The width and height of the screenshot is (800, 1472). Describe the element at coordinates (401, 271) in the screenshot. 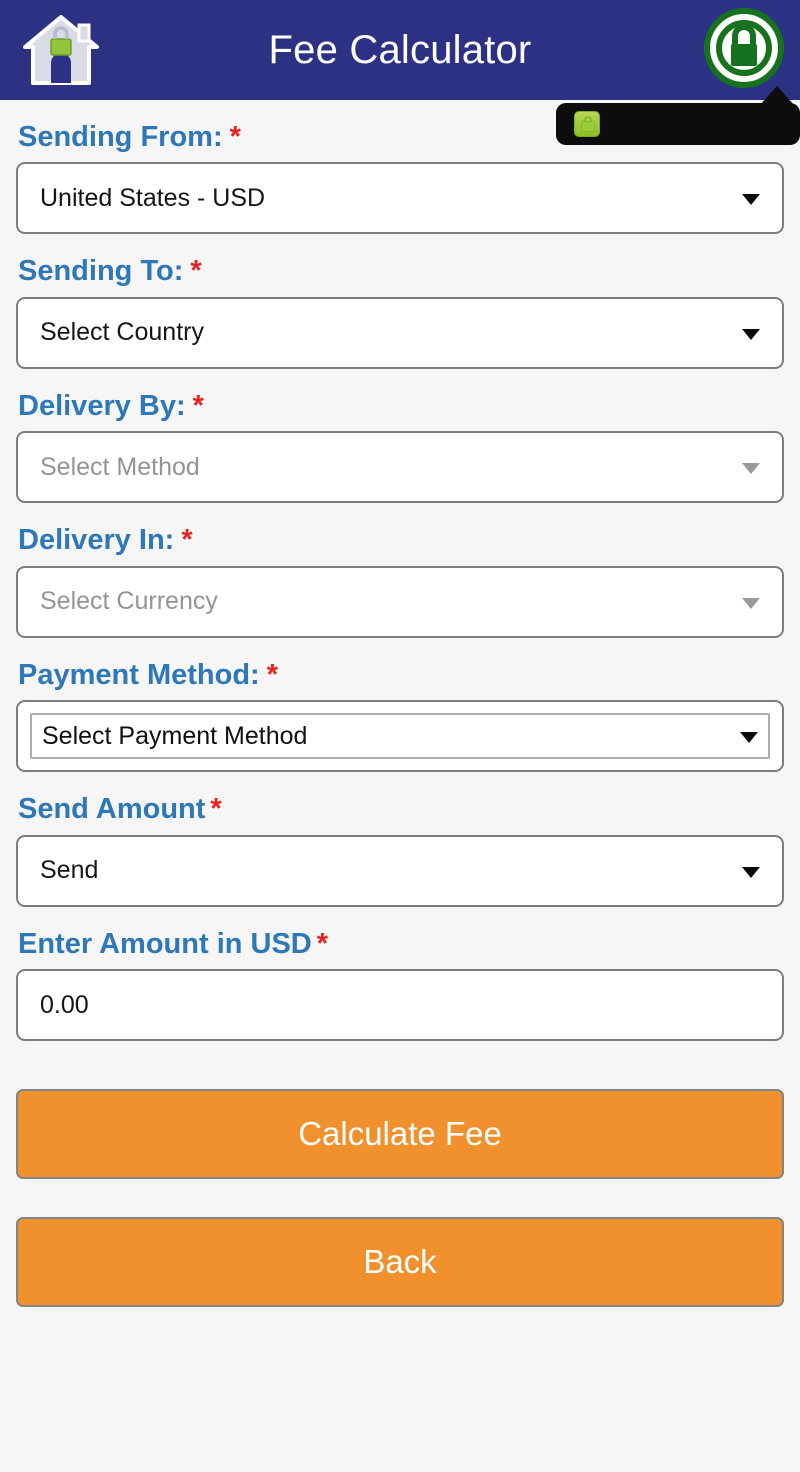

I see `label-sending-to: Sending To: *` at that location.